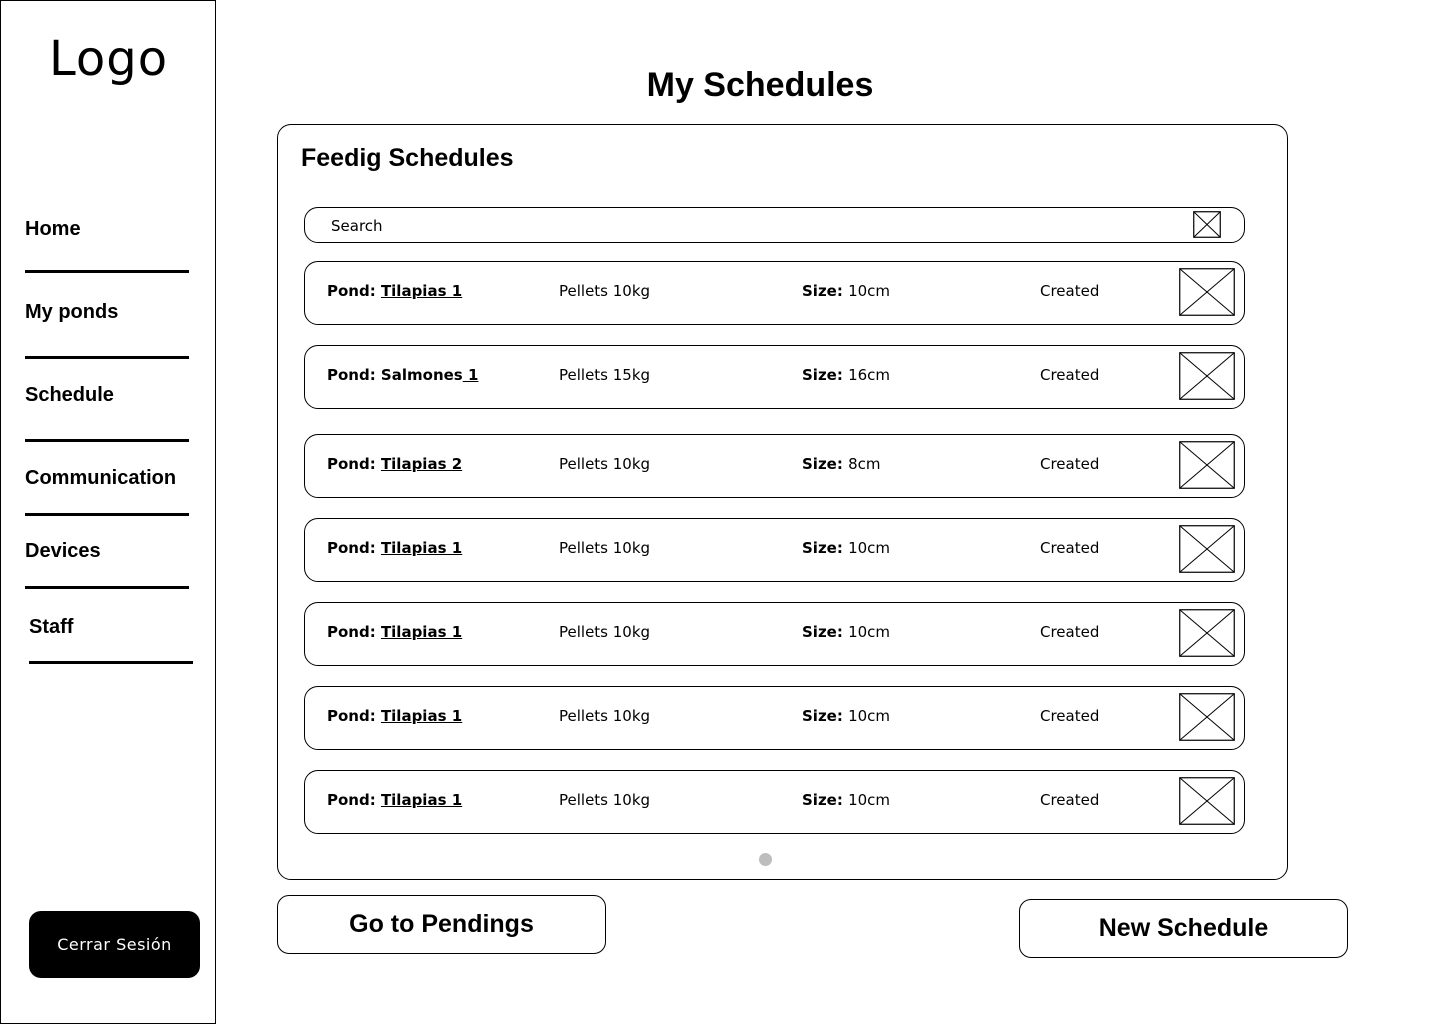 This screenshot has width=1440, height=1024. What do you see at coordinates (69, 395) in the screenshot?
I see `sidebar-item-label: Schedule` at bounding box center [69, 395].